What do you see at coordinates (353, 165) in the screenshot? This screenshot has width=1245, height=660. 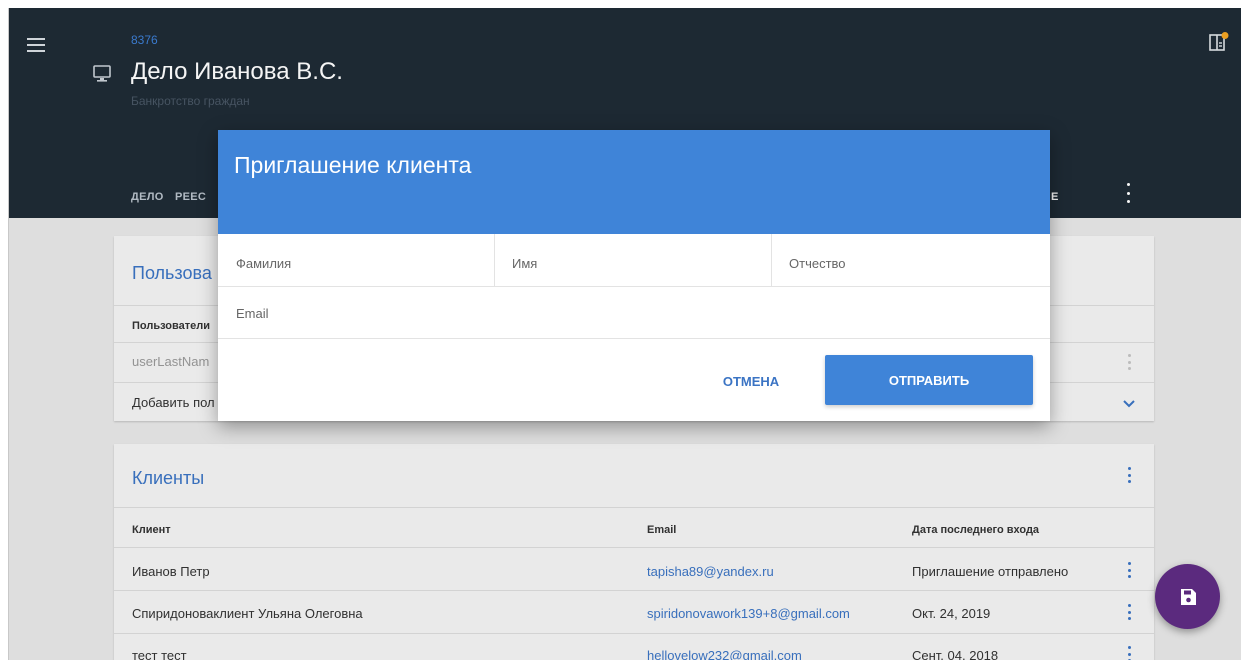 I see `dialog-title: Приглашение клиента` at bounding box center [353, 165].